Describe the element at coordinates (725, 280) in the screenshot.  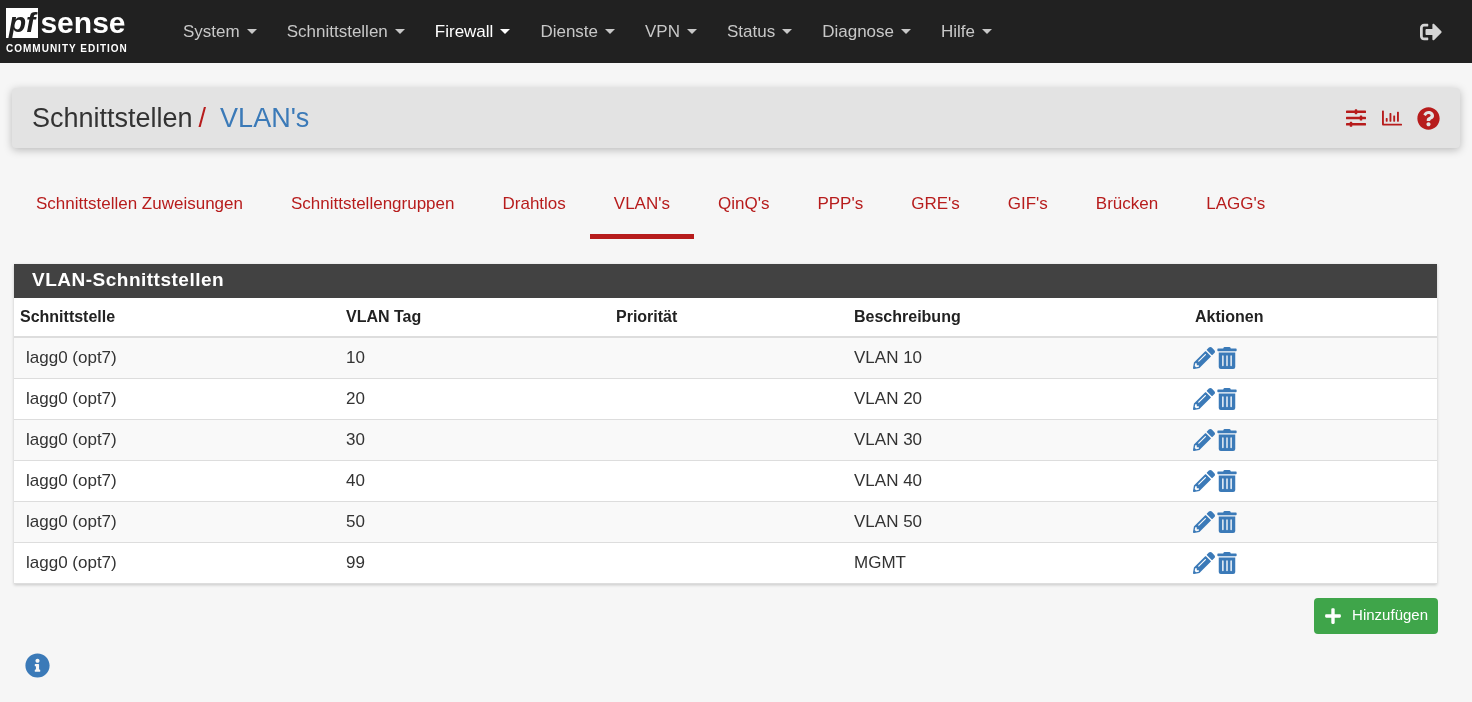
I see `panel-header: VLAN-Schnittstellen` at that location.